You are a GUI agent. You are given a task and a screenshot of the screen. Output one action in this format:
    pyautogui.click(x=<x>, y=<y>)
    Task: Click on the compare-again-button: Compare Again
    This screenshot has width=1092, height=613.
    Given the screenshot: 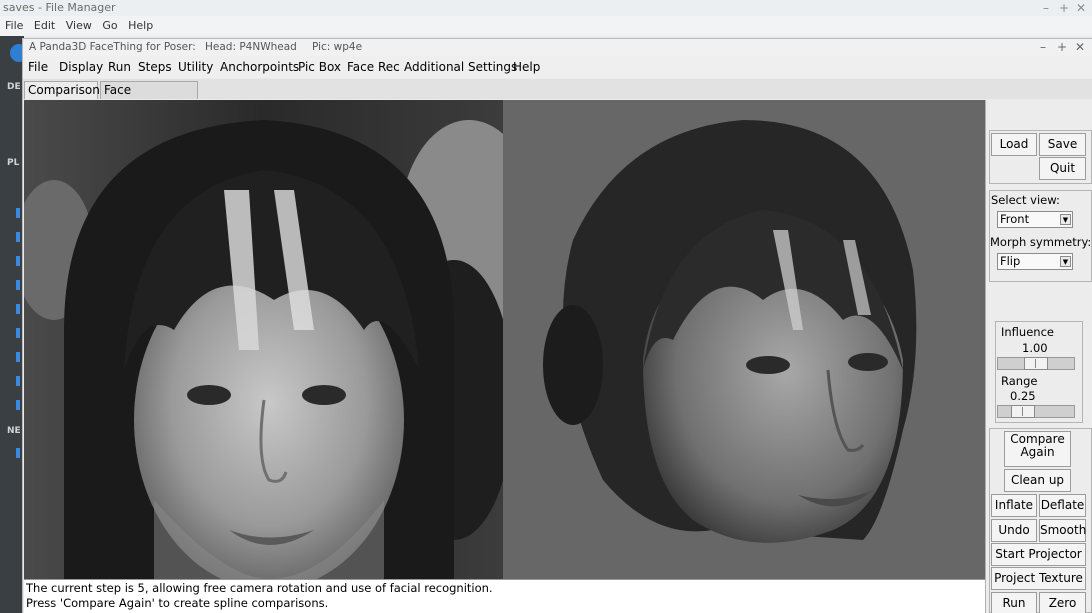 What is the action you would take?
    pyautogui.click(x=1037, y=449)
    